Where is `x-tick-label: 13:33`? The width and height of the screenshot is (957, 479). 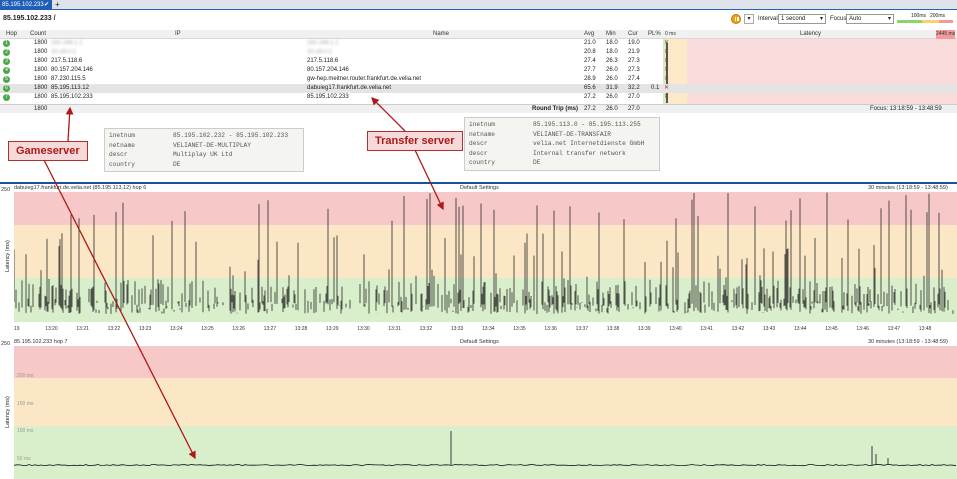
x-tick-label: 13:33 is located at coordinates (457, 329).